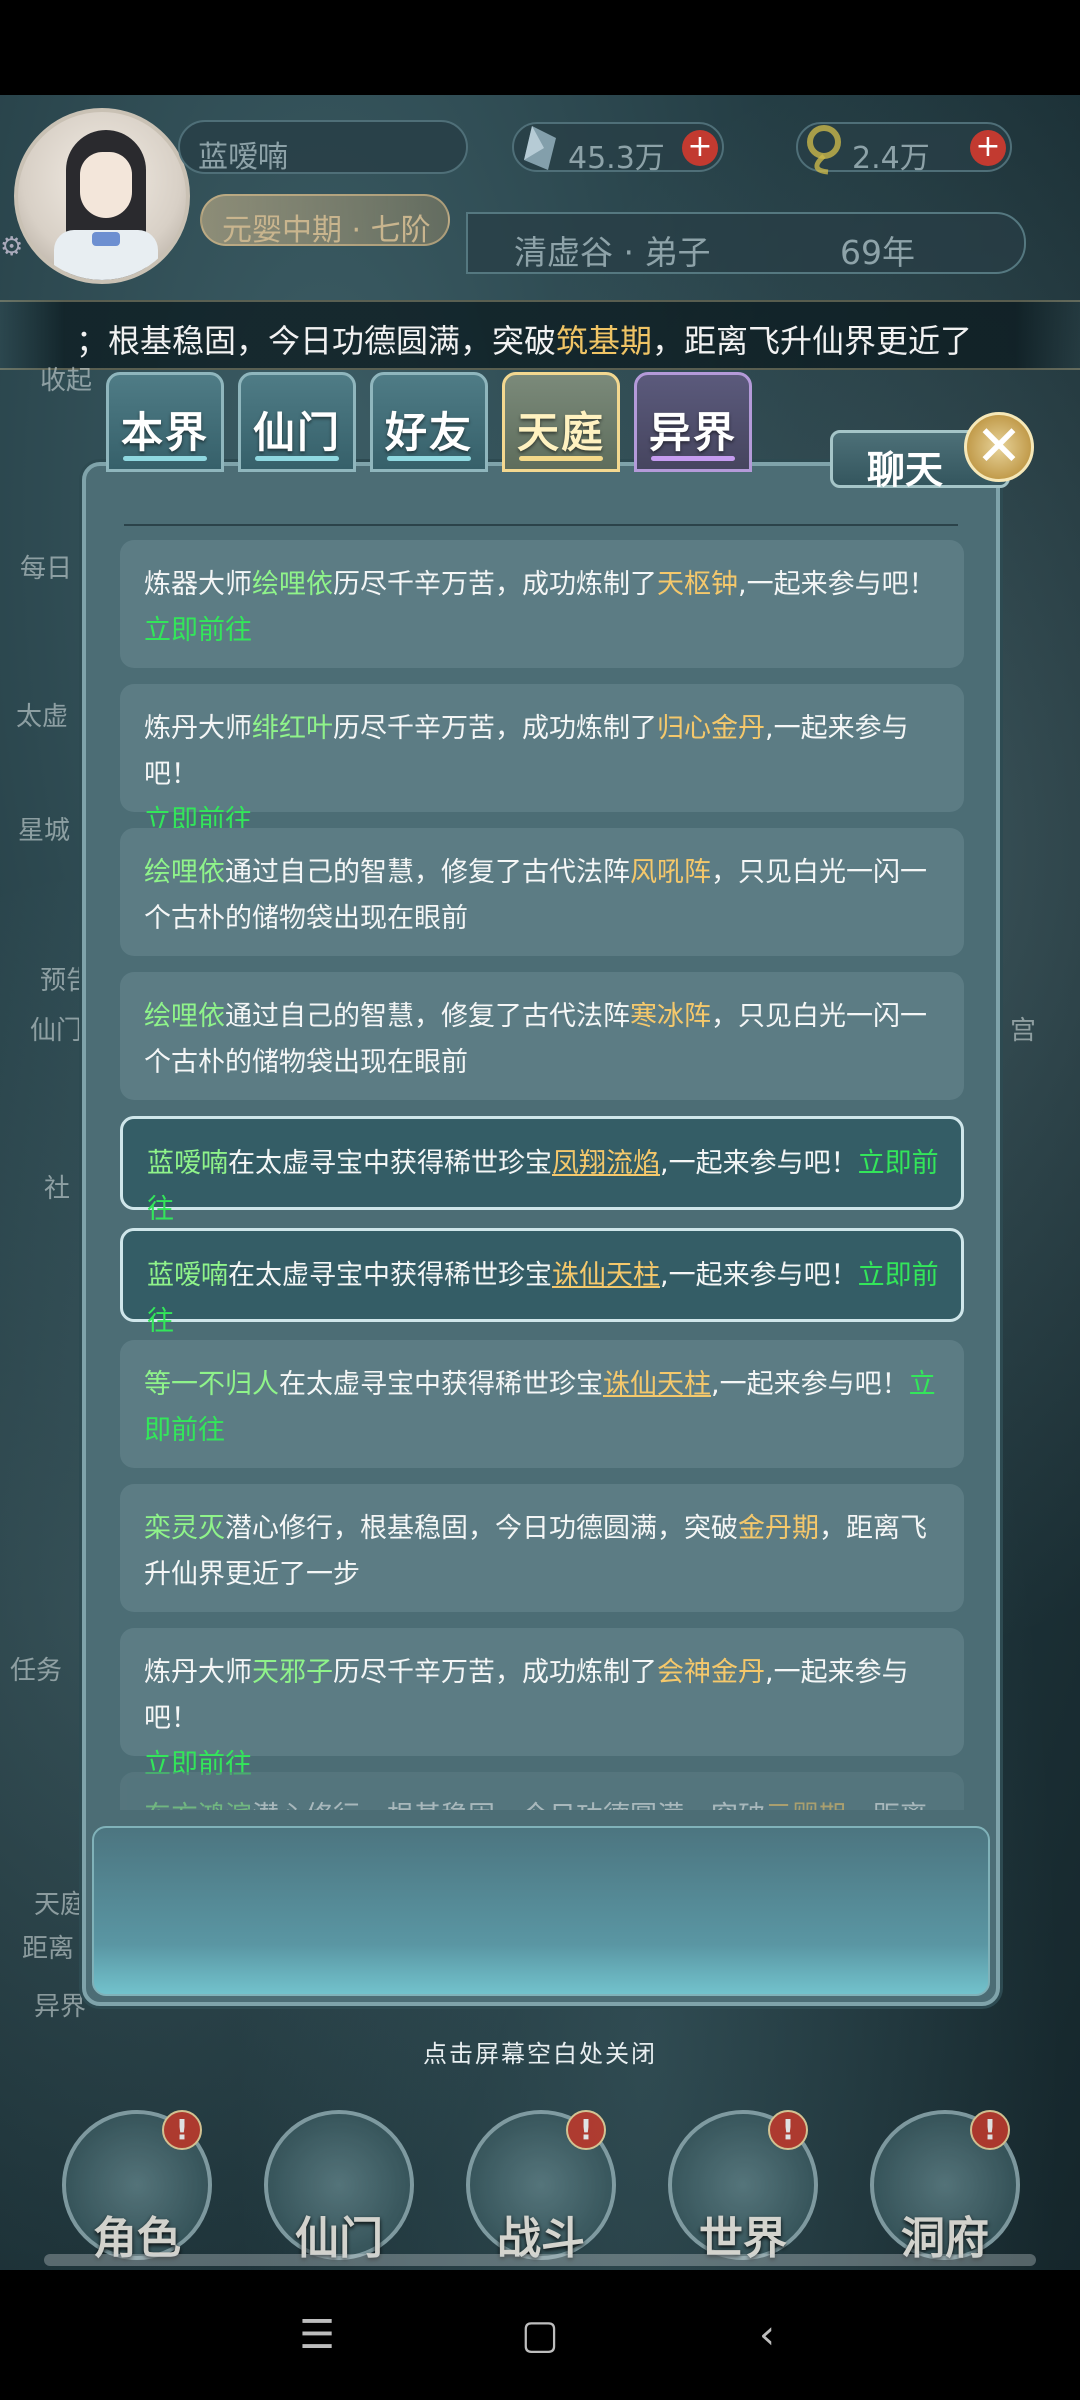  I want to click on side-label-taixu: 太虚, so click(42, 717).